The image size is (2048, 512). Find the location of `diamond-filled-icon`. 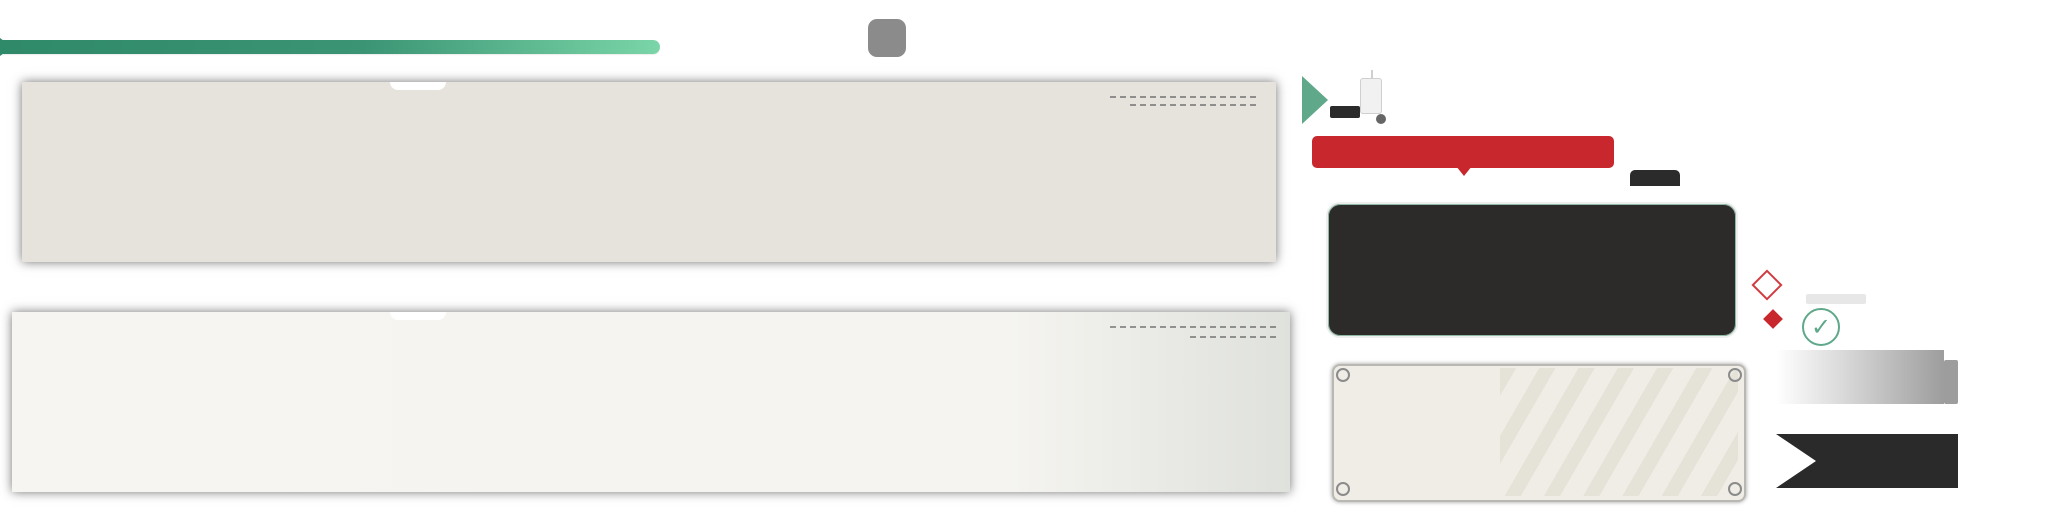

diamond-filled-icon is located at coordinates (1773, 319).